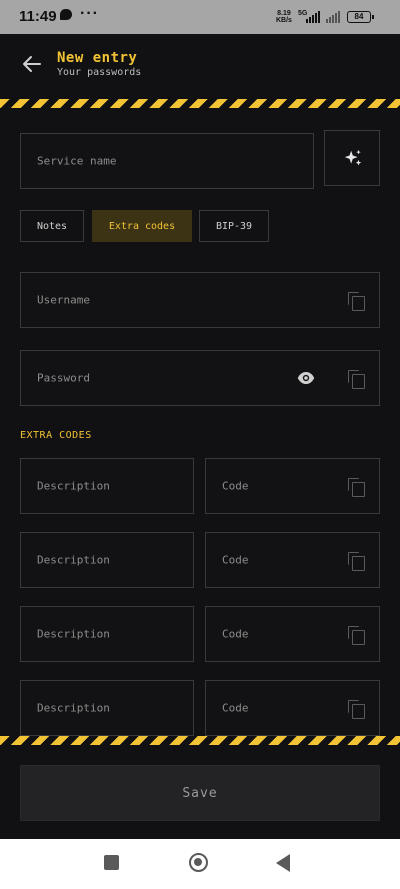  What do you see at coordinates (200, 793) in the screenshot?
I see `save-button: Save` at bounding box center [200, 793].